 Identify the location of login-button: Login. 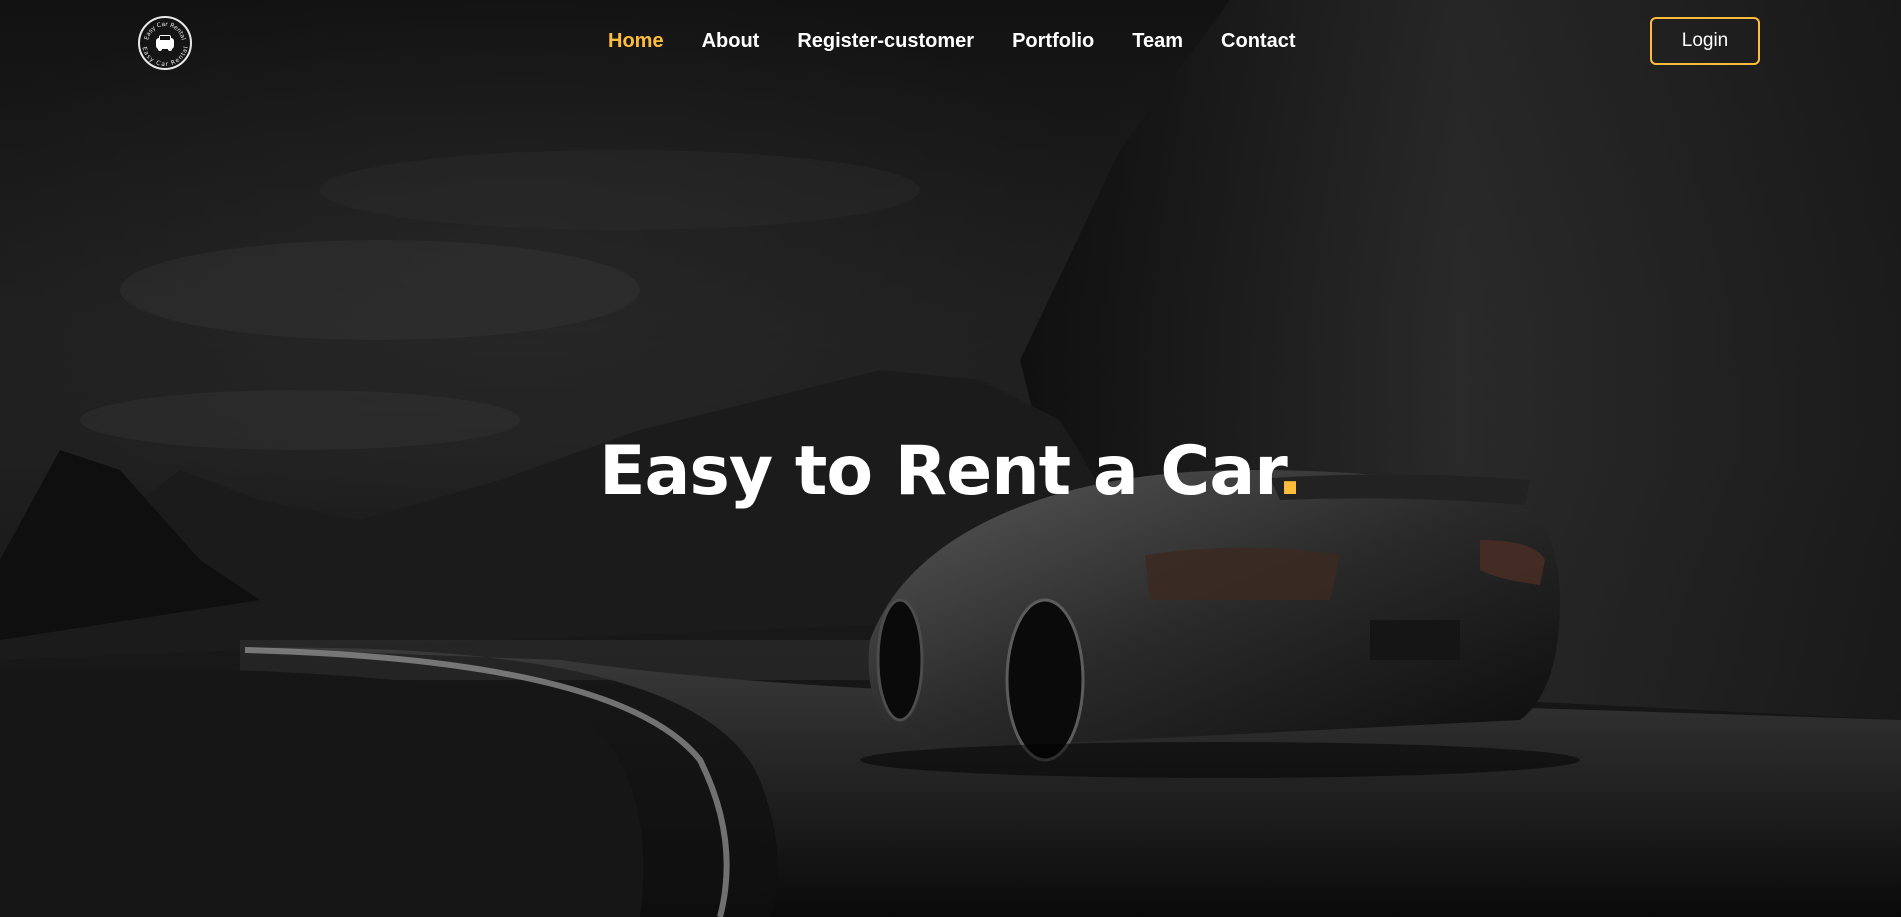
(1705, 41).